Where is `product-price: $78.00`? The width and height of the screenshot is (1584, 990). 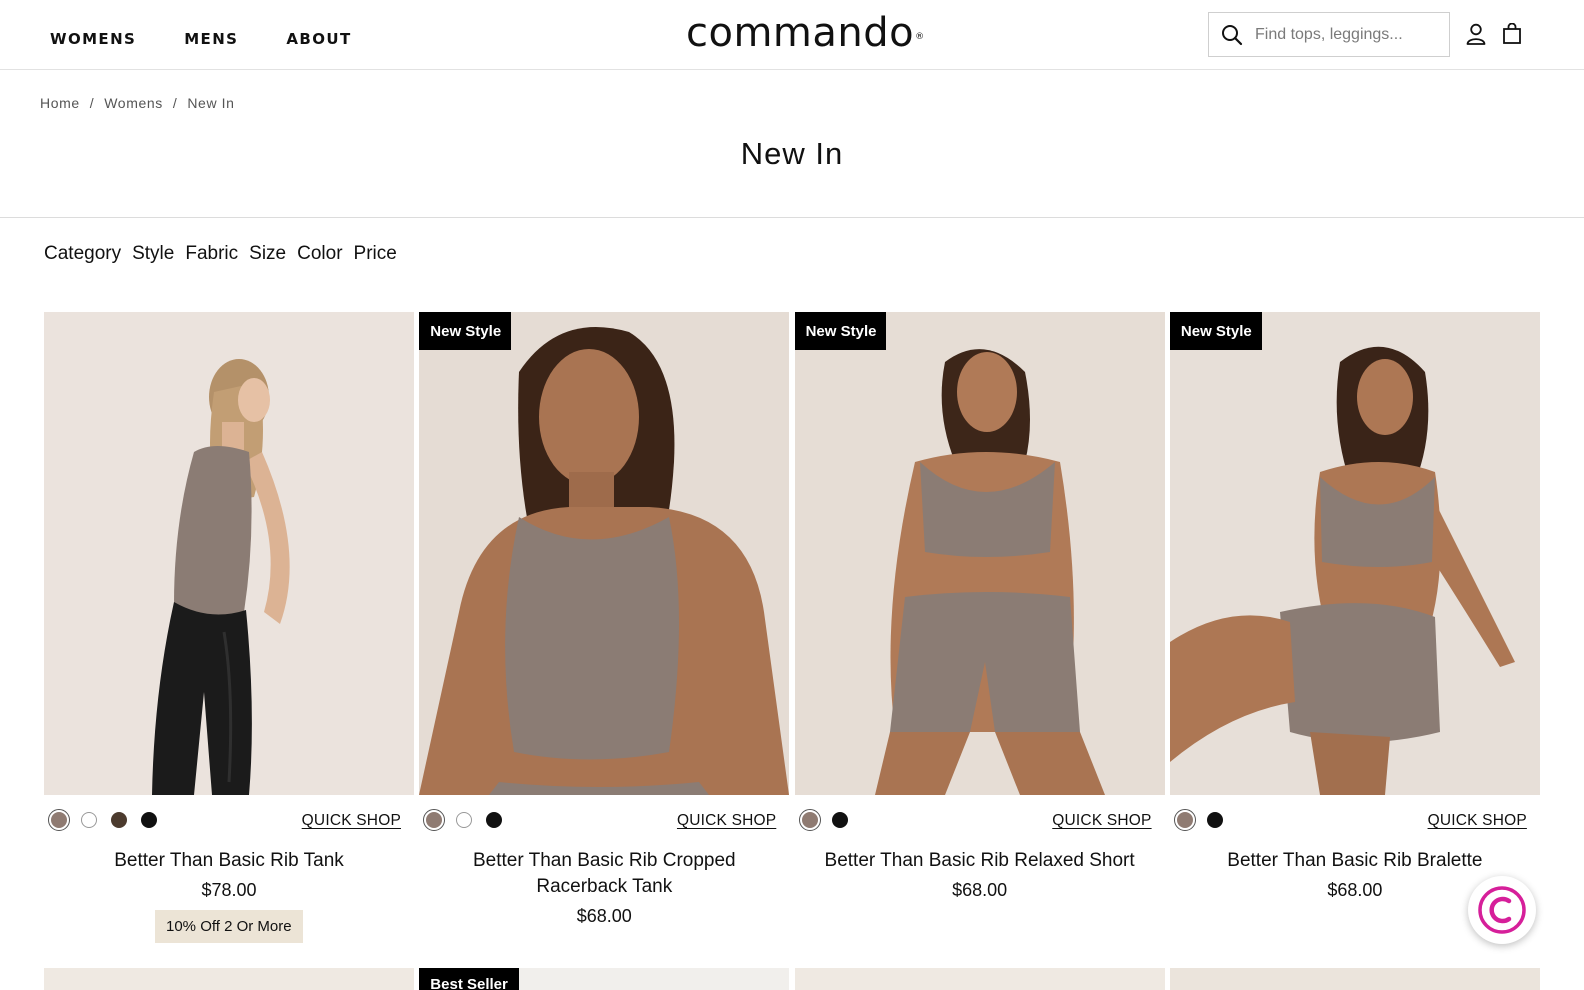
product-price: $78.00 is located at coordinates (229, 890).